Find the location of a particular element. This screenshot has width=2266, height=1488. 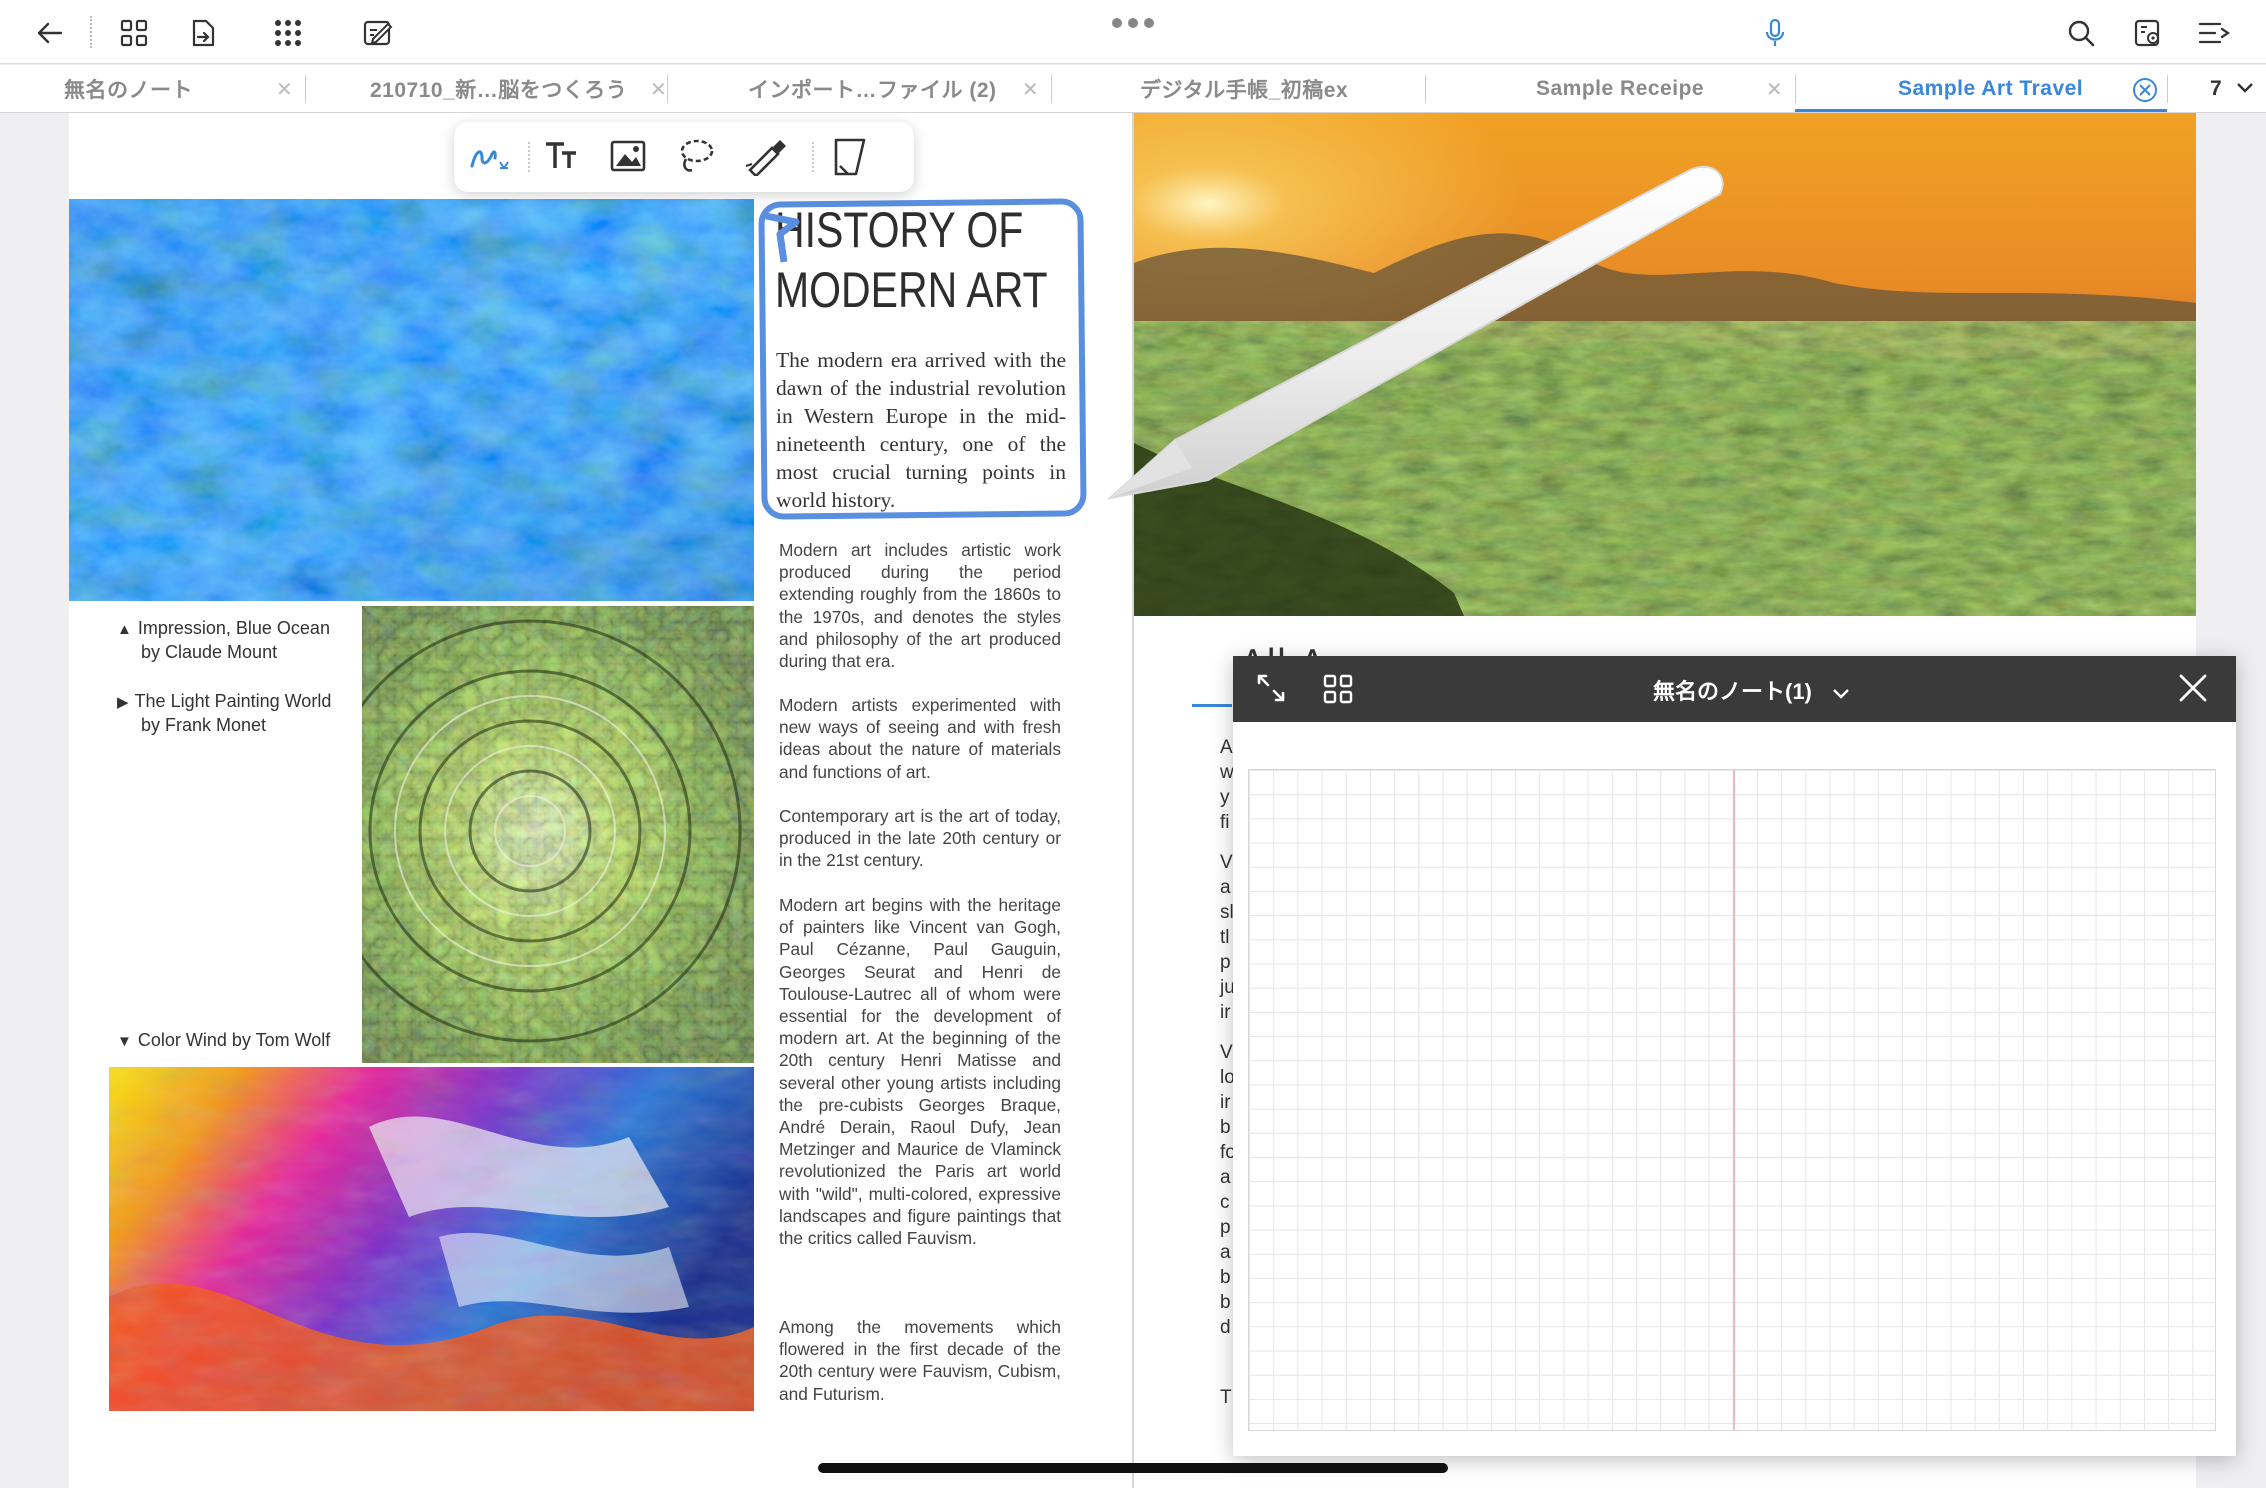

panel-header: 無名のノート(1) is located at coordinates (1734, 689).